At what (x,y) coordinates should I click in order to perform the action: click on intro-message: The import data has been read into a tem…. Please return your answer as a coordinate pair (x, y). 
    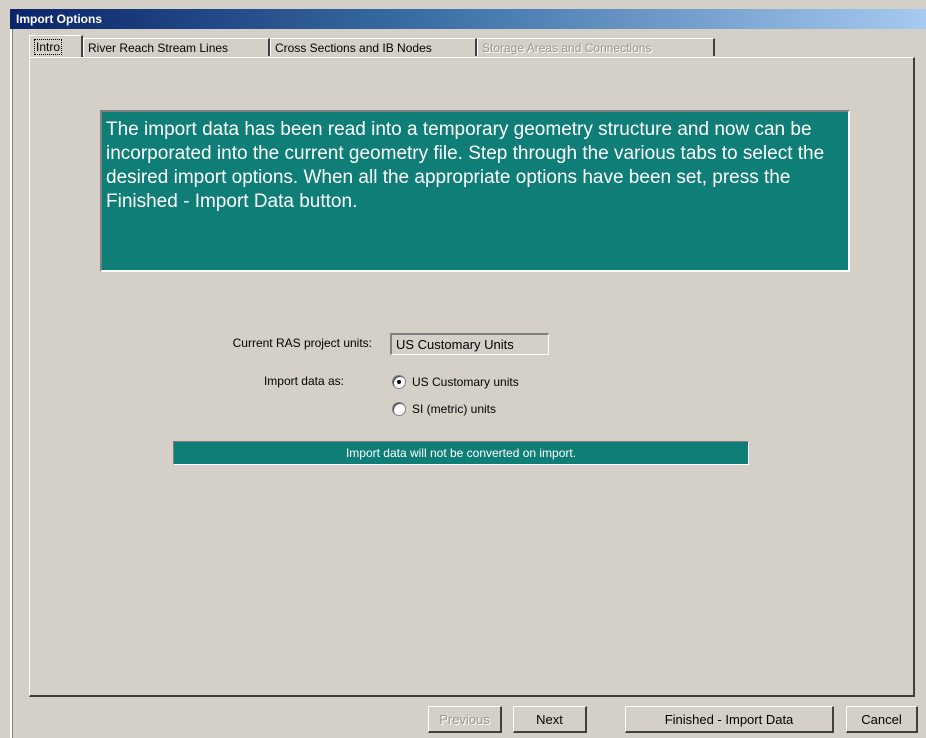
    Looking at the image, I should click on (465, 165).